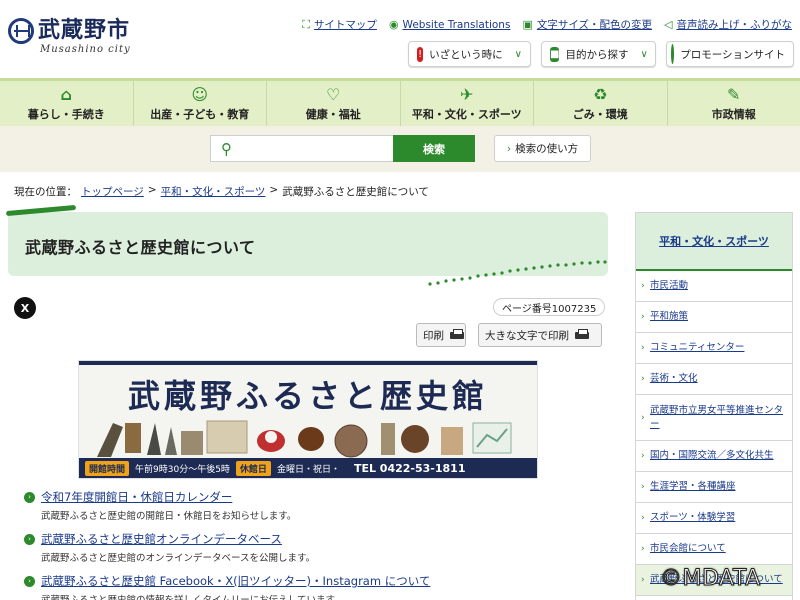 The width and height of the screenshot is (800, 600). I want to click on emergency-button: ! いざという時に ∨, so click(469, 54).